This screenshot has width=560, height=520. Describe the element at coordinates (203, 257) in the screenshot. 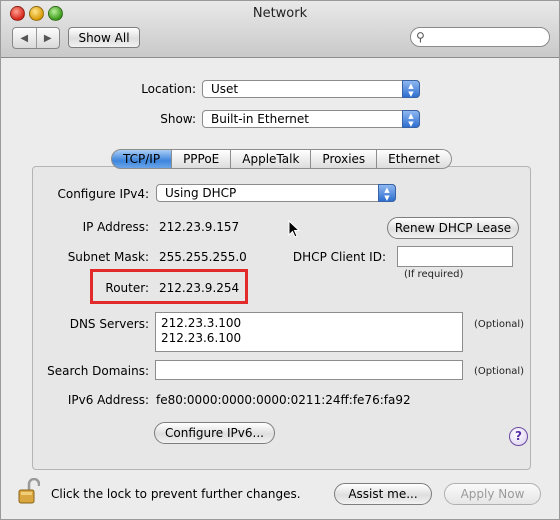

I see `subnet-mask-value: 255.255.255.0` at that location.